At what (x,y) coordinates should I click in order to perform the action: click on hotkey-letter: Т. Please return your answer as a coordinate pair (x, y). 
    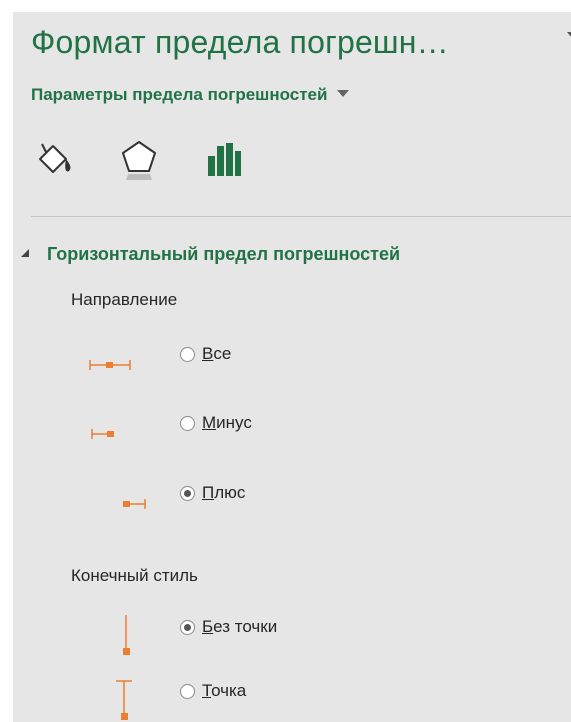
    Looking at the image, I should click on (207, 690).